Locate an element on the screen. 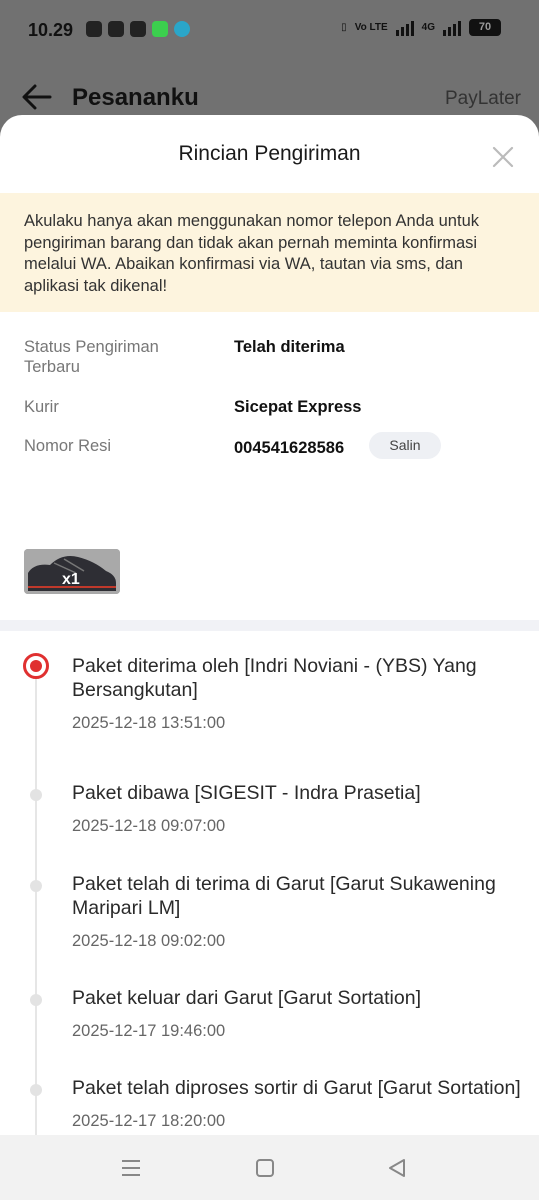 This screenshot has width=539, height=1200. volte-label: Vo LTE is located at coordinates (371, 27).